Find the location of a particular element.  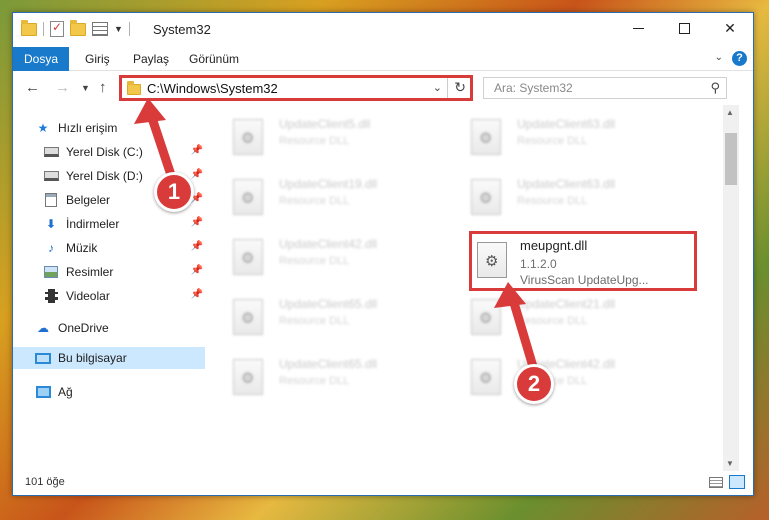

address-bar: C:\Windows\System32 ⌄ ↻ is located at coordinates (296, 88).